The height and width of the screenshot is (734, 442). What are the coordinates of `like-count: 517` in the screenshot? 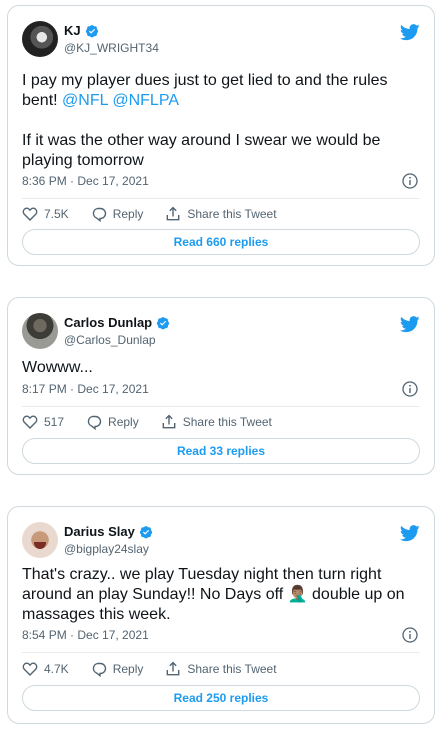 It's located at (54, 422).